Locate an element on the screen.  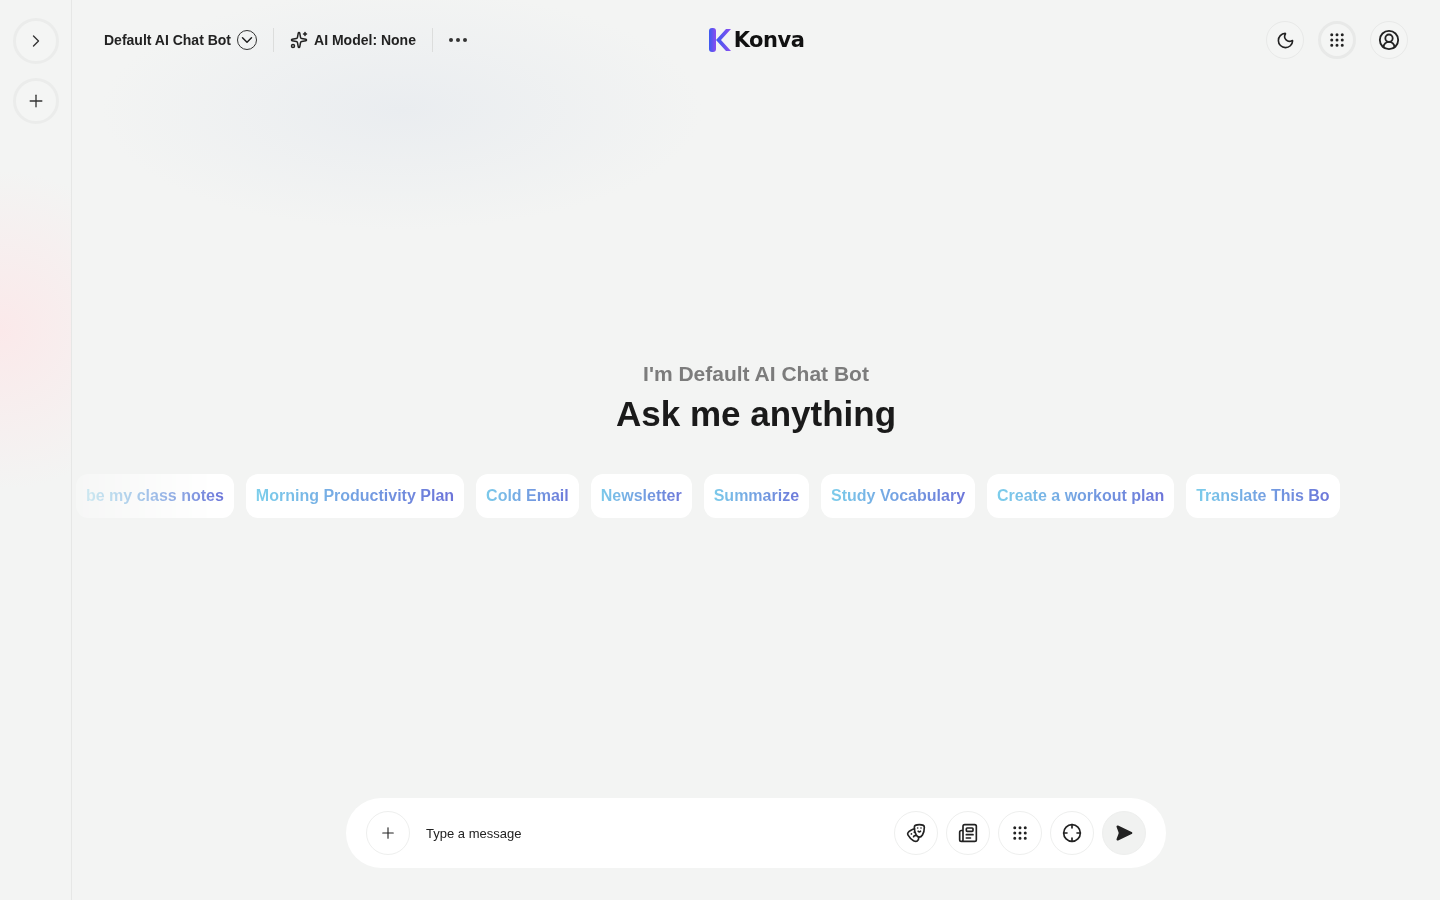
target-button is located at coordinates (1072, 833).